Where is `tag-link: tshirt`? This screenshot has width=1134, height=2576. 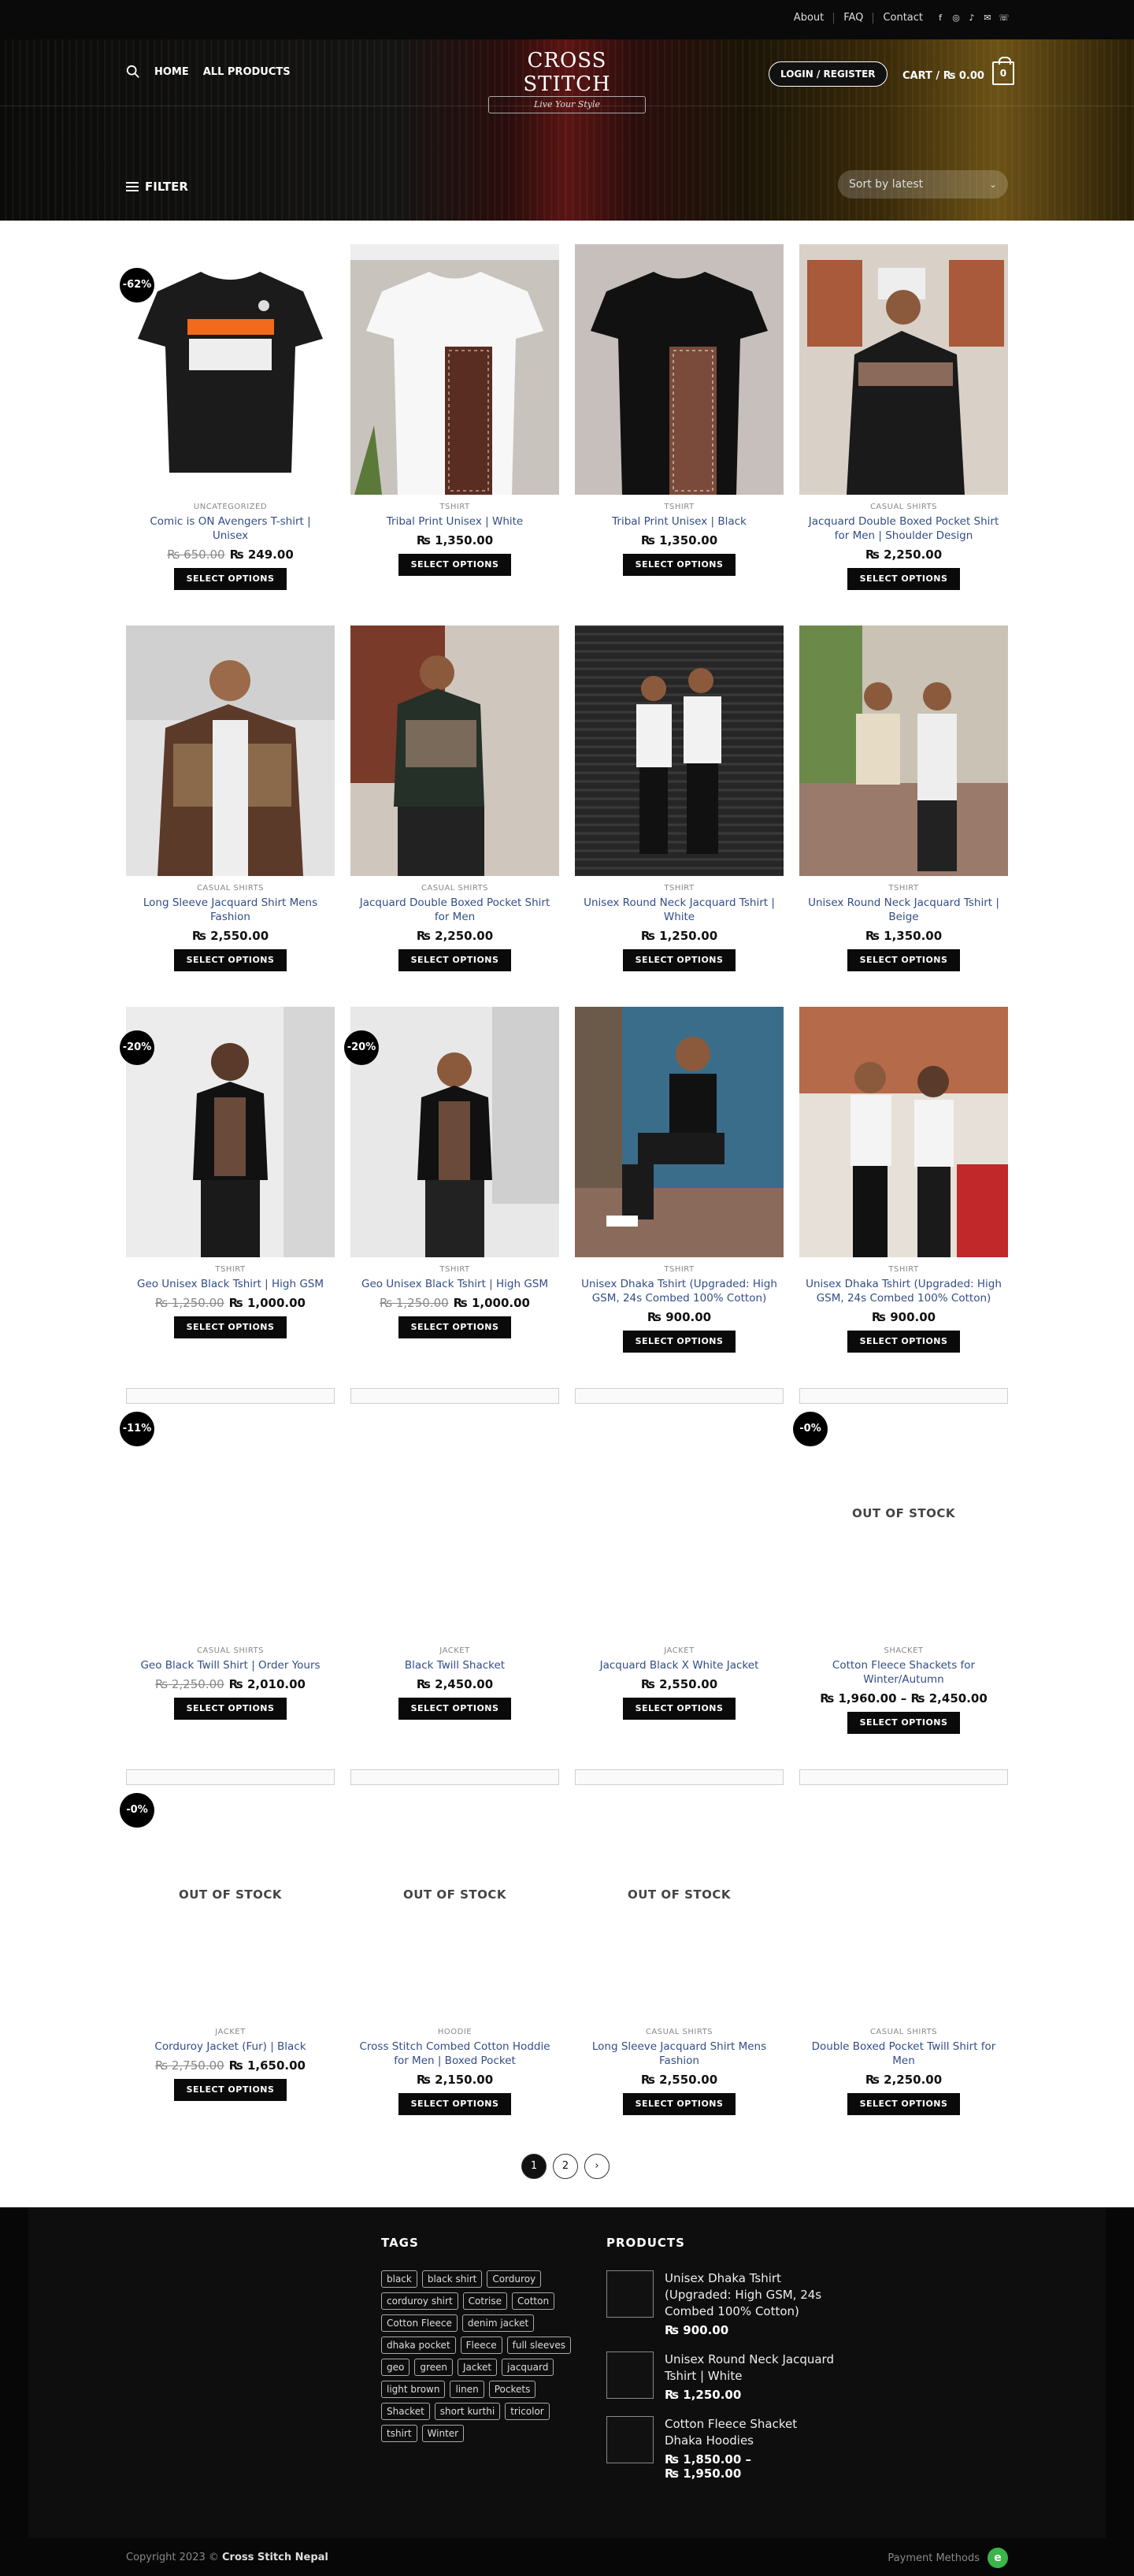
tag-link: tshirt is located at coordinates (399, 2433).